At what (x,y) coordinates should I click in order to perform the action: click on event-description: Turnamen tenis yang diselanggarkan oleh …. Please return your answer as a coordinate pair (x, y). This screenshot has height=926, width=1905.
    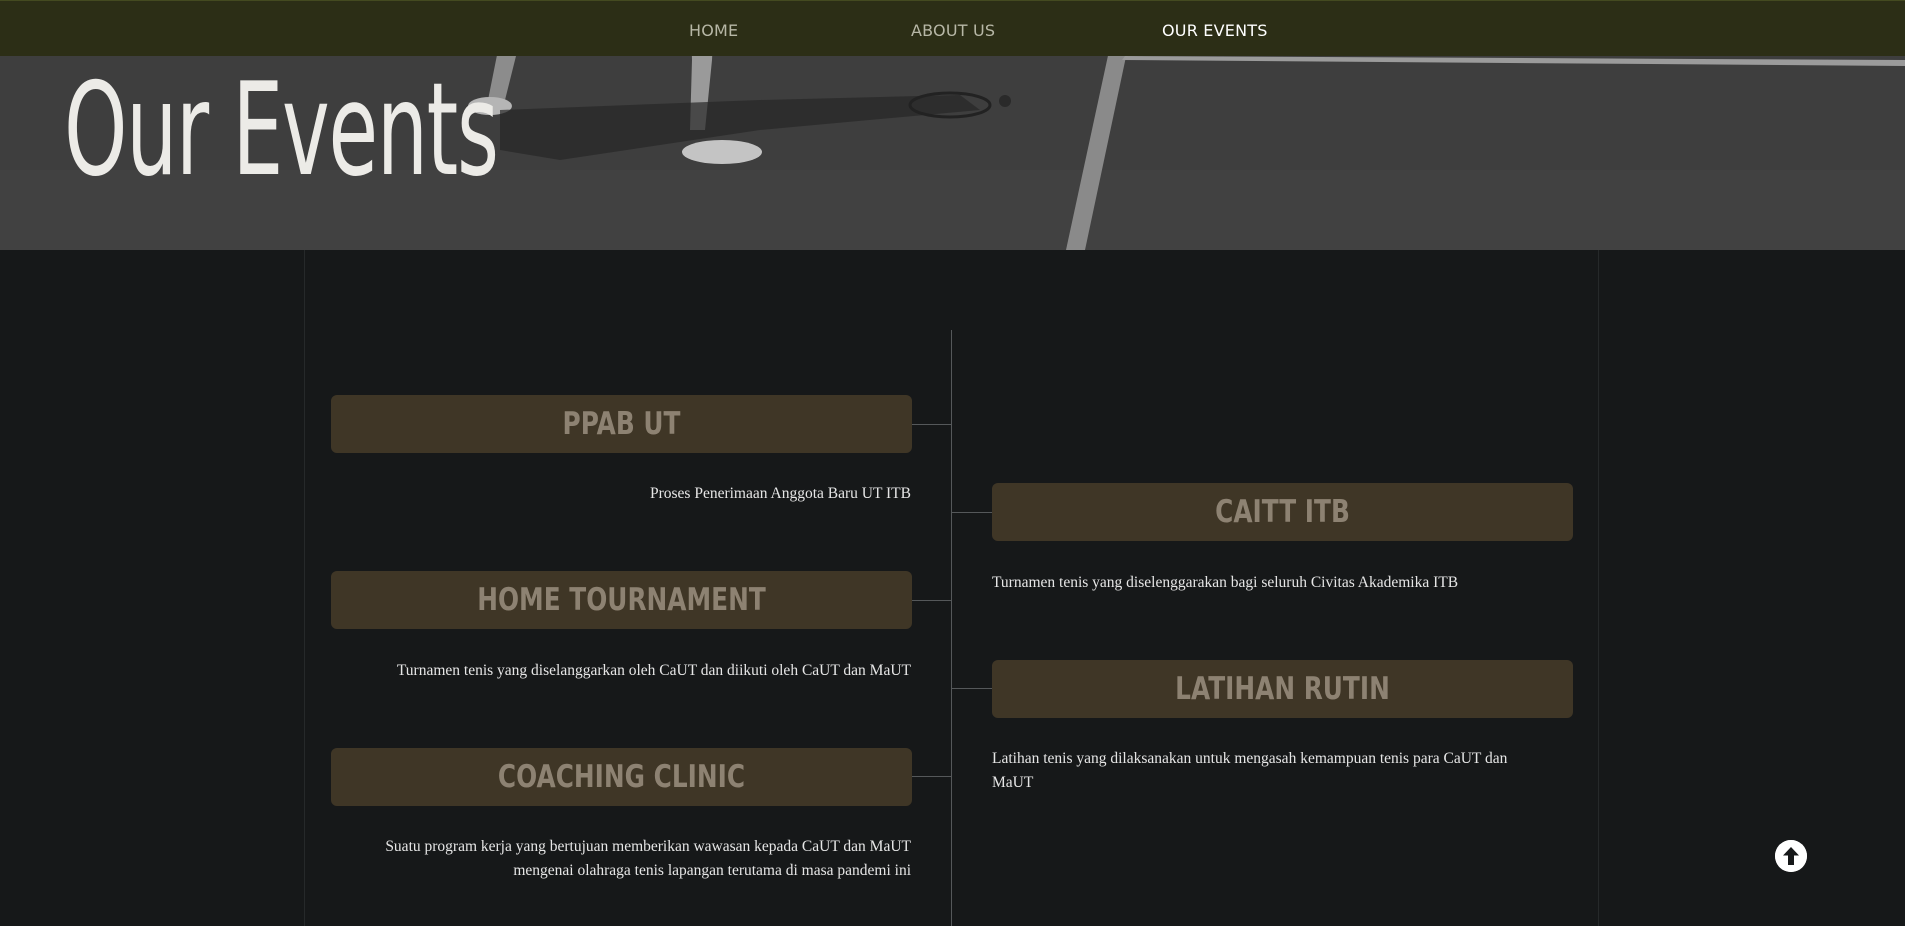
    Looking at the image, I should click on (653, 670).